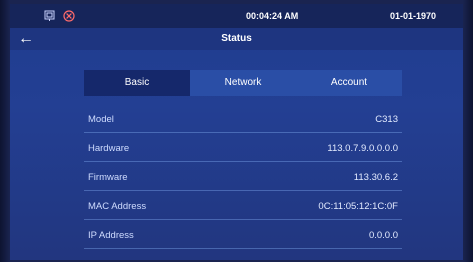 Image resolution: width=473 pixels, height=262 pixels. I want to click on network-status-icon, so click(50, 16).